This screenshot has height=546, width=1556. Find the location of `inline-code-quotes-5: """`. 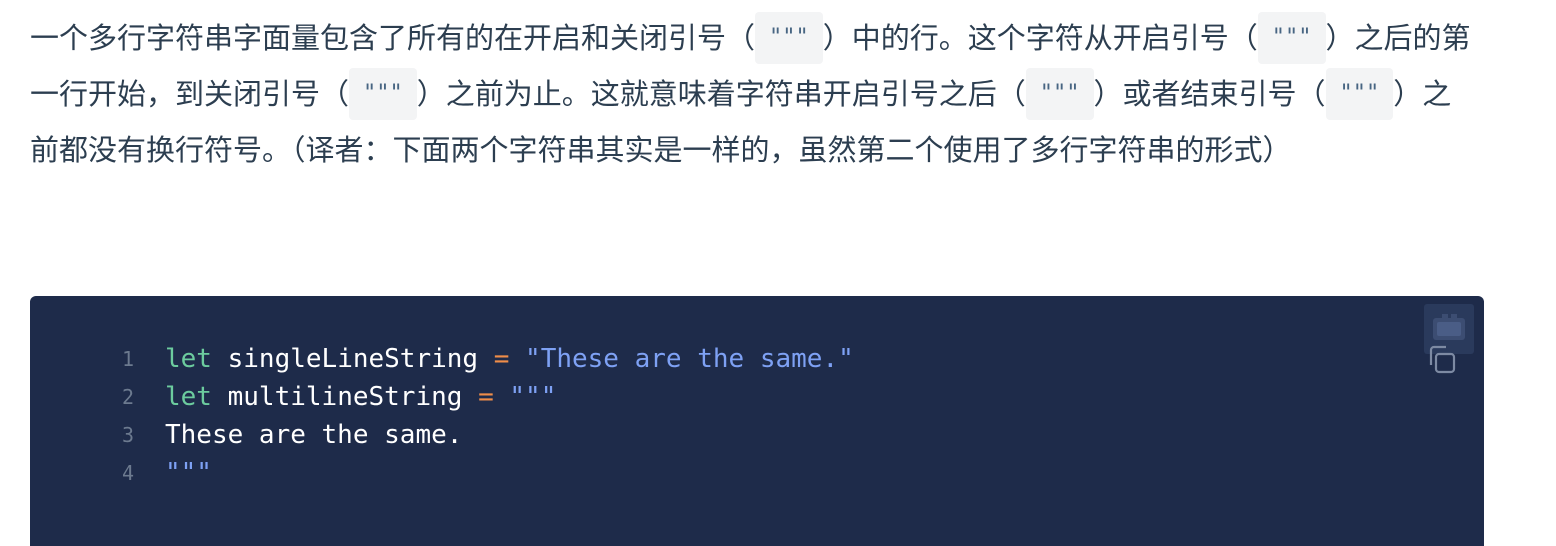

inline-code-quotes-5: """ is located at coordinates (1359, 94).